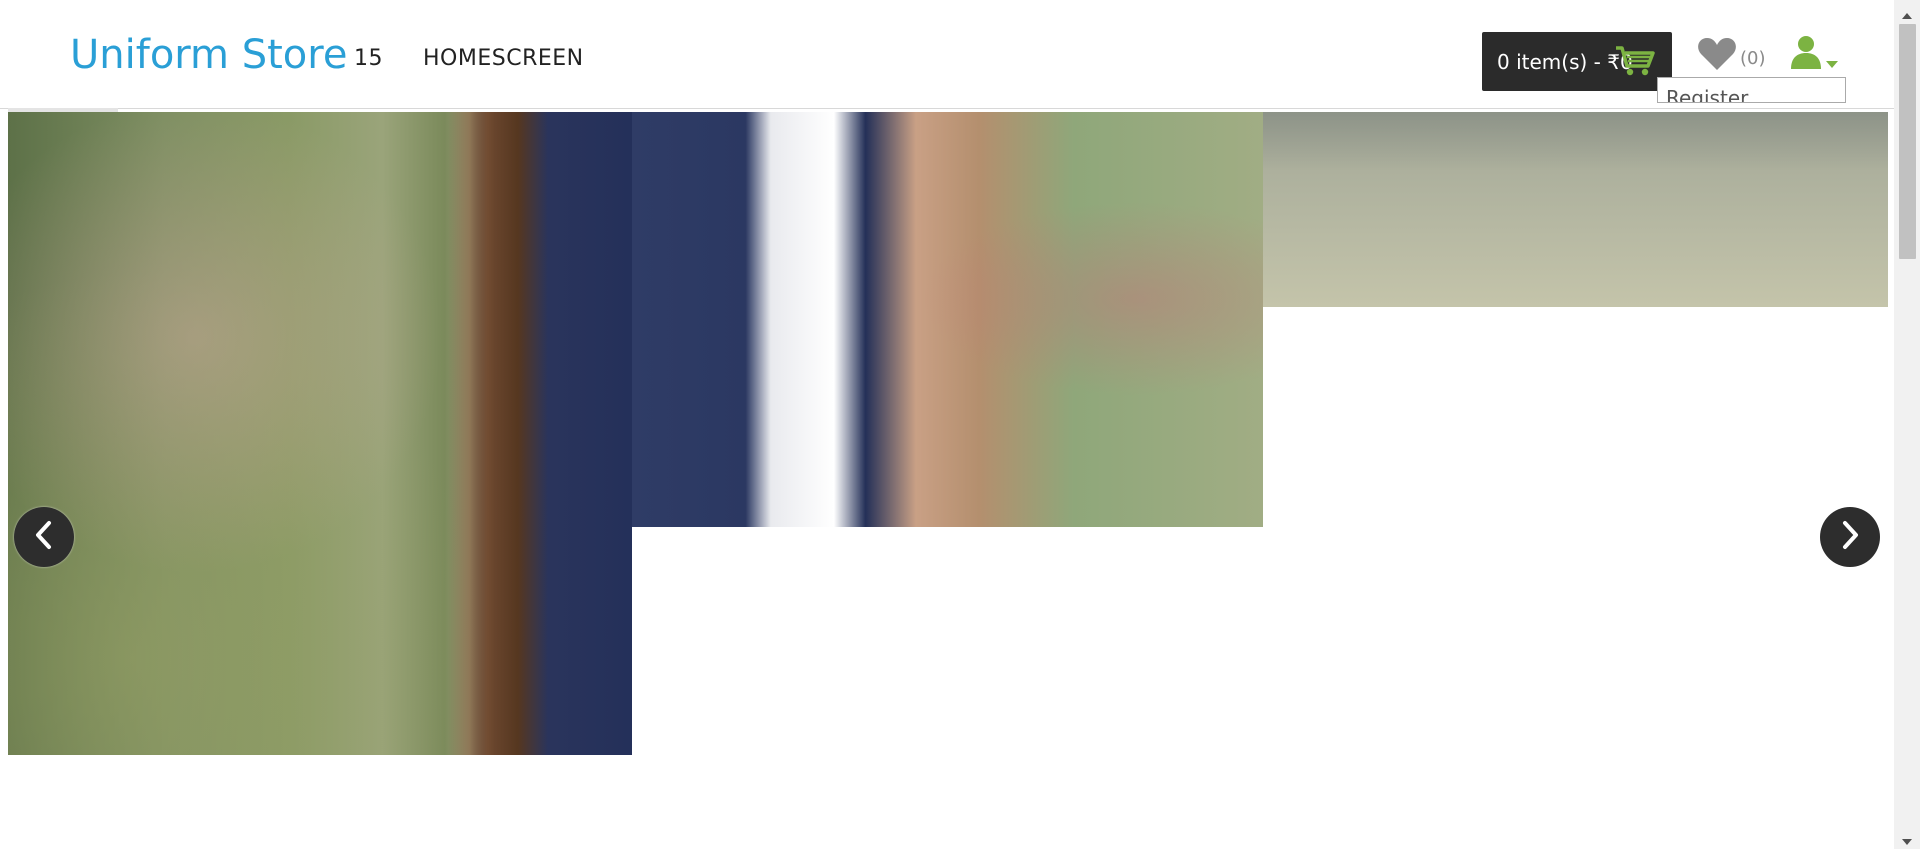 The height and width of the screenshot is (850, 1920). What do you see at coordinates (368, 58) in the screenshot?
I see `nav-item-15: 15` at bounding box center [368, 58].